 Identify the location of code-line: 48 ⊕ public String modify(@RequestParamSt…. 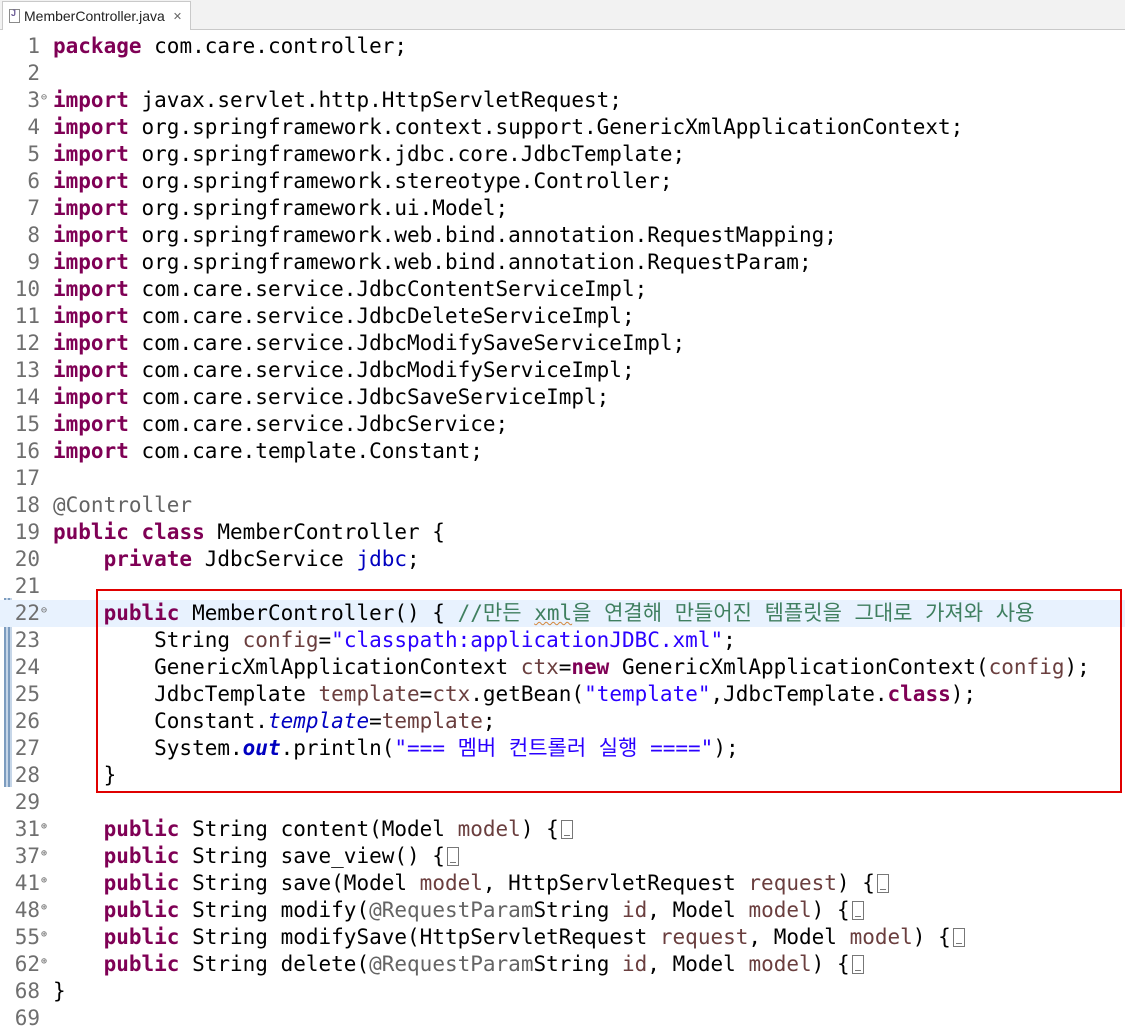
(562, 910).